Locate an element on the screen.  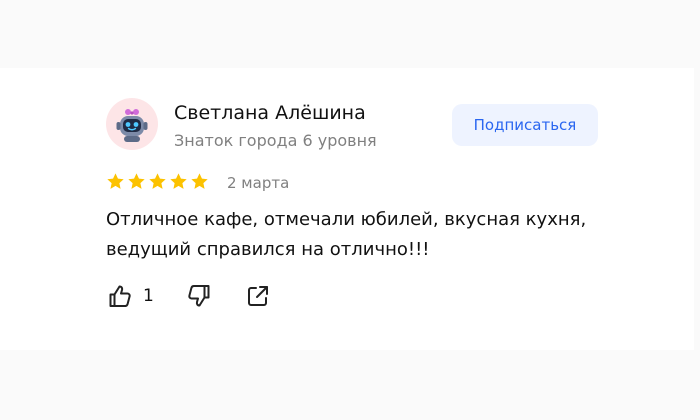
subscribe-button: Подписаться is located at coordinates (525, 125).